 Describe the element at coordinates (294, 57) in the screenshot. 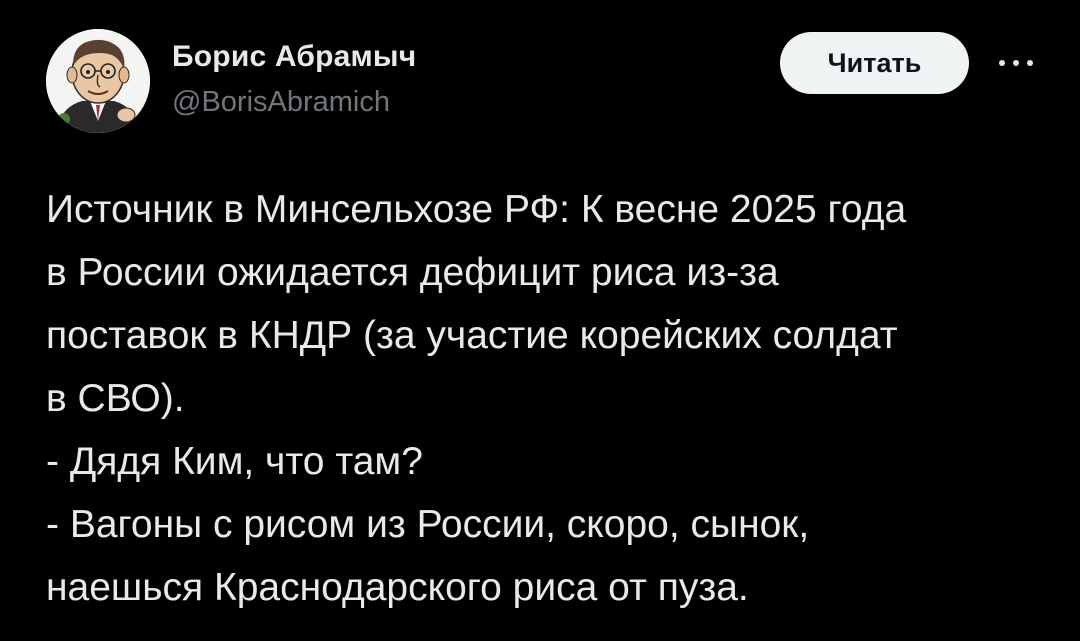

I see `author-name: Борис Абрамыч` at that location.